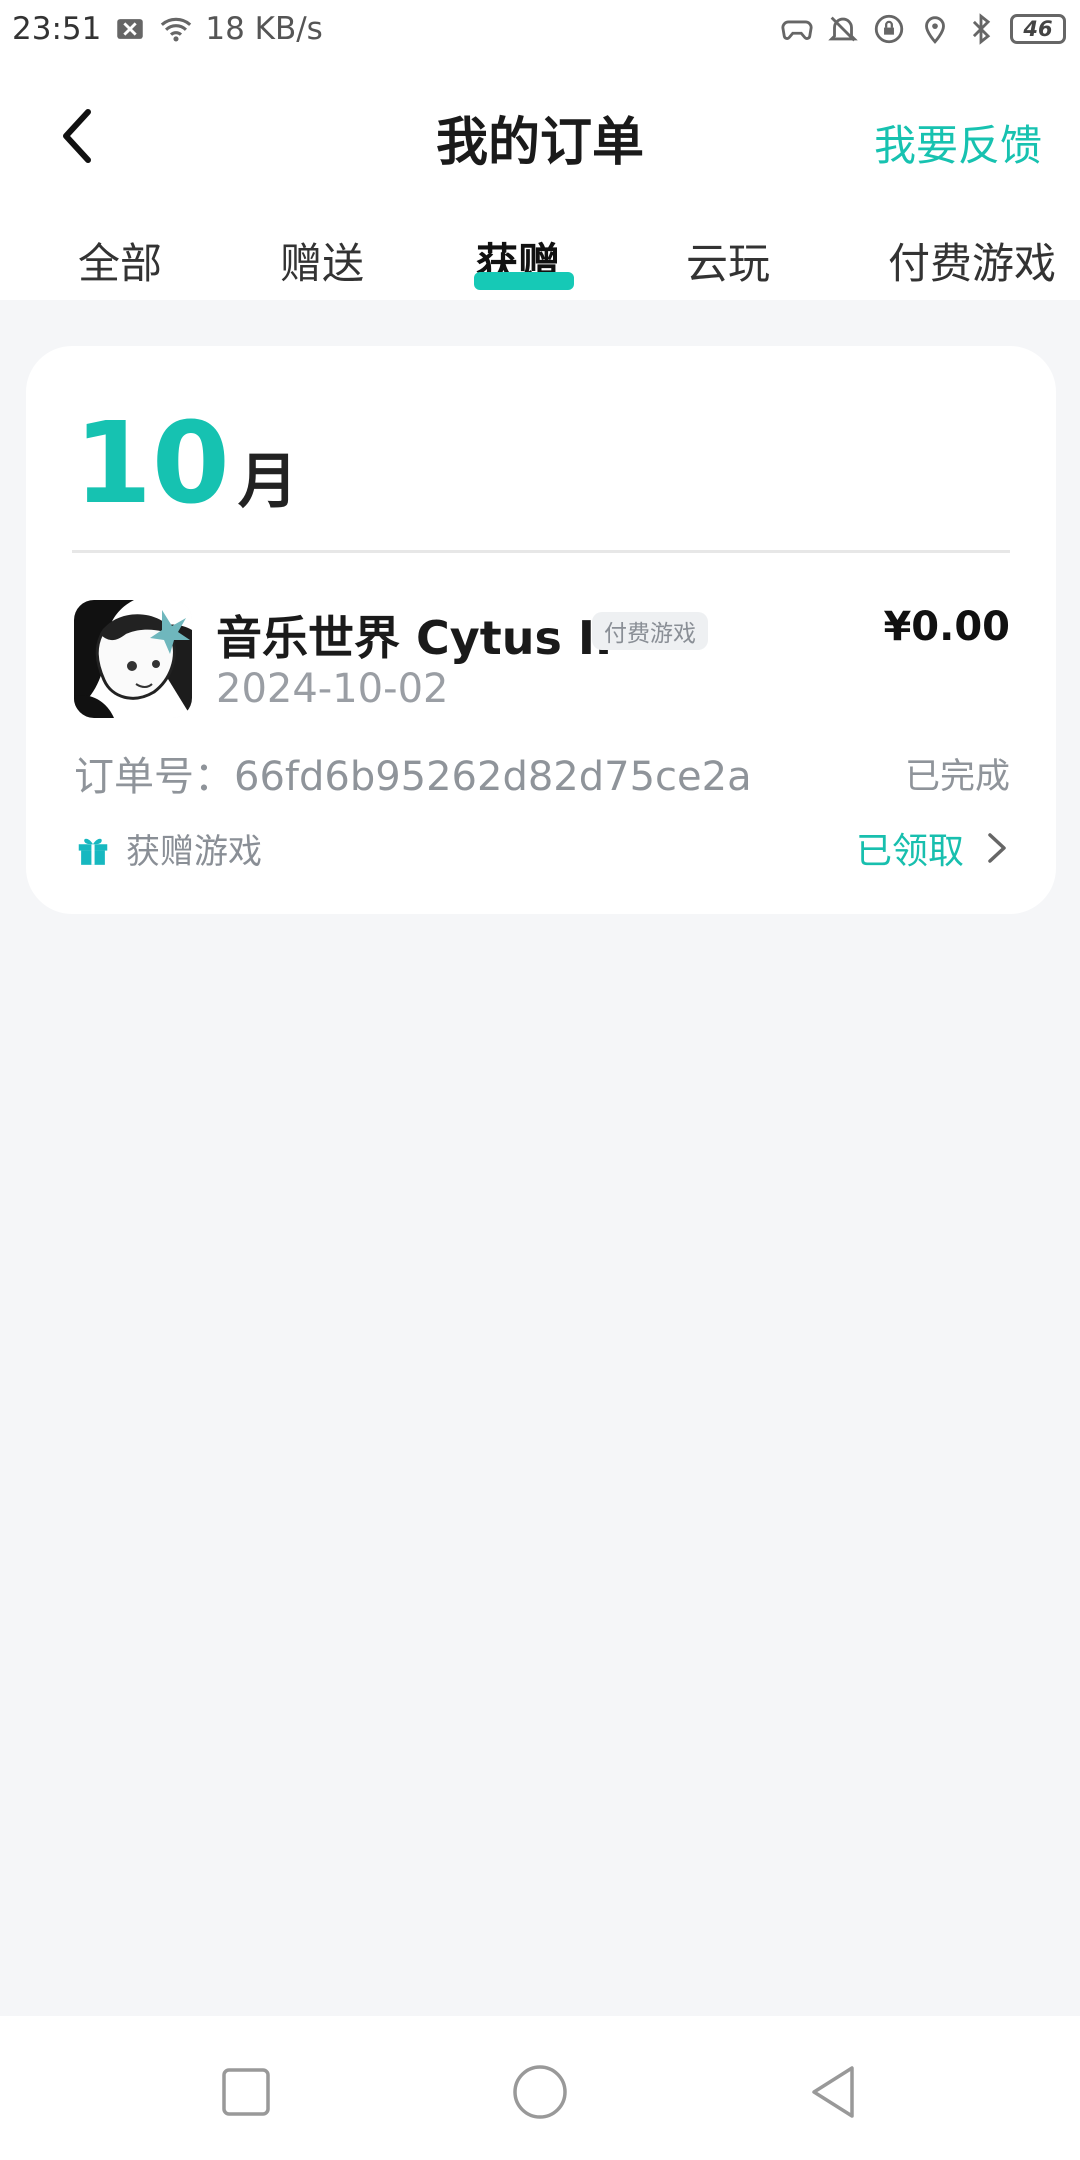 Image resolution: width=1080 pixels, height=2160 pixels. What do you see at coordinates (889, 29) in the screenshot?
I see `lock-rotation-icon` at bounding box center [889, 29].